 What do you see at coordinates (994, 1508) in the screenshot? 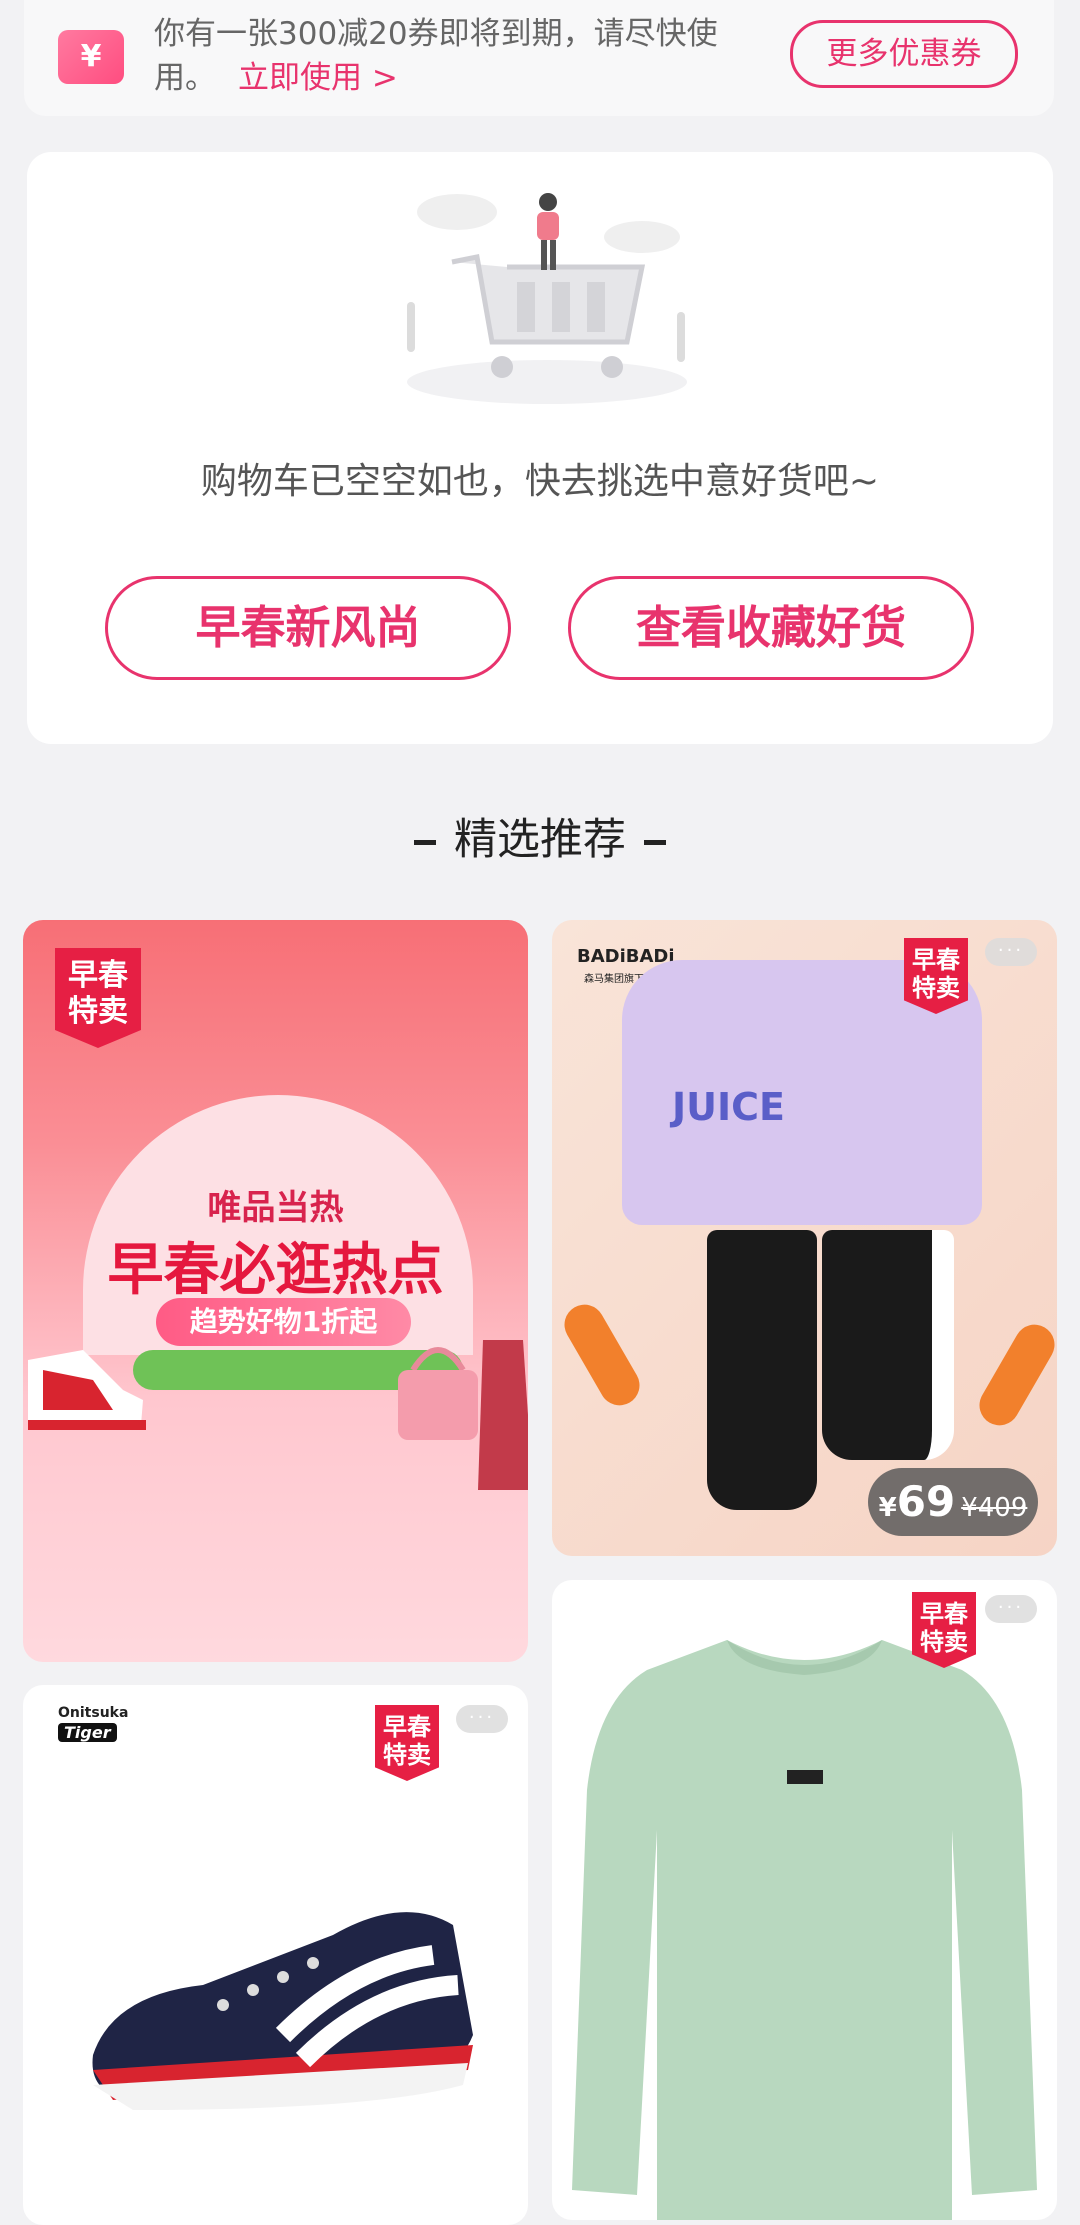
I see `original-price: ¥409` at bounding box center [994, 1508].